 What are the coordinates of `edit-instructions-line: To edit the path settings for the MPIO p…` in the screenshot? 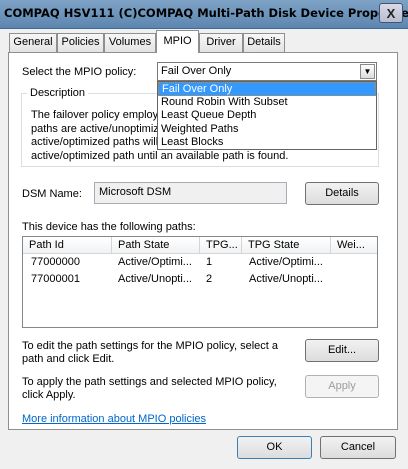 It's located at (150, 346).